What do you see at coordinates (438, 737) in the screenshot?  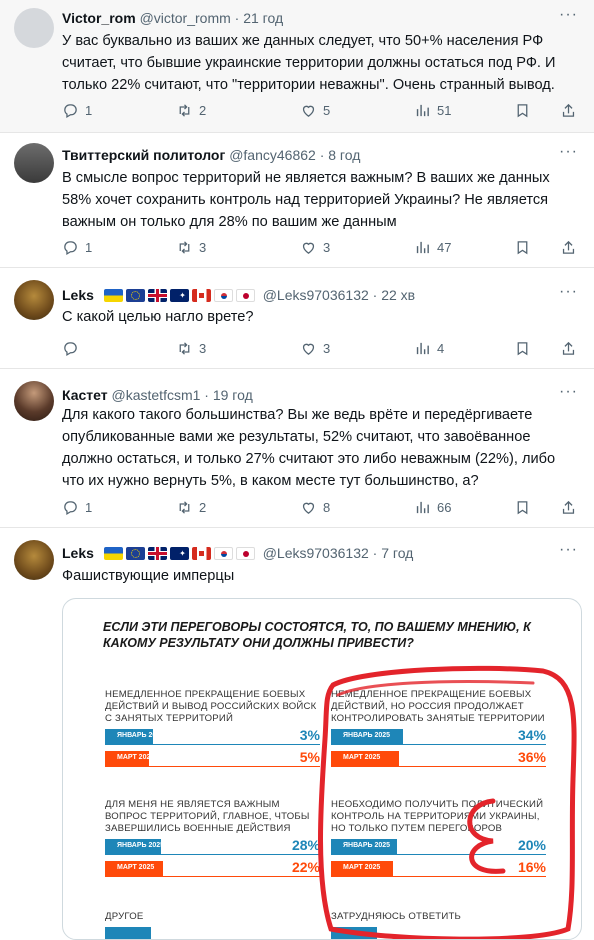 I see `bar-row-january: ЯНВАРЬ 2025 34%` at bounding box center [438, 737].